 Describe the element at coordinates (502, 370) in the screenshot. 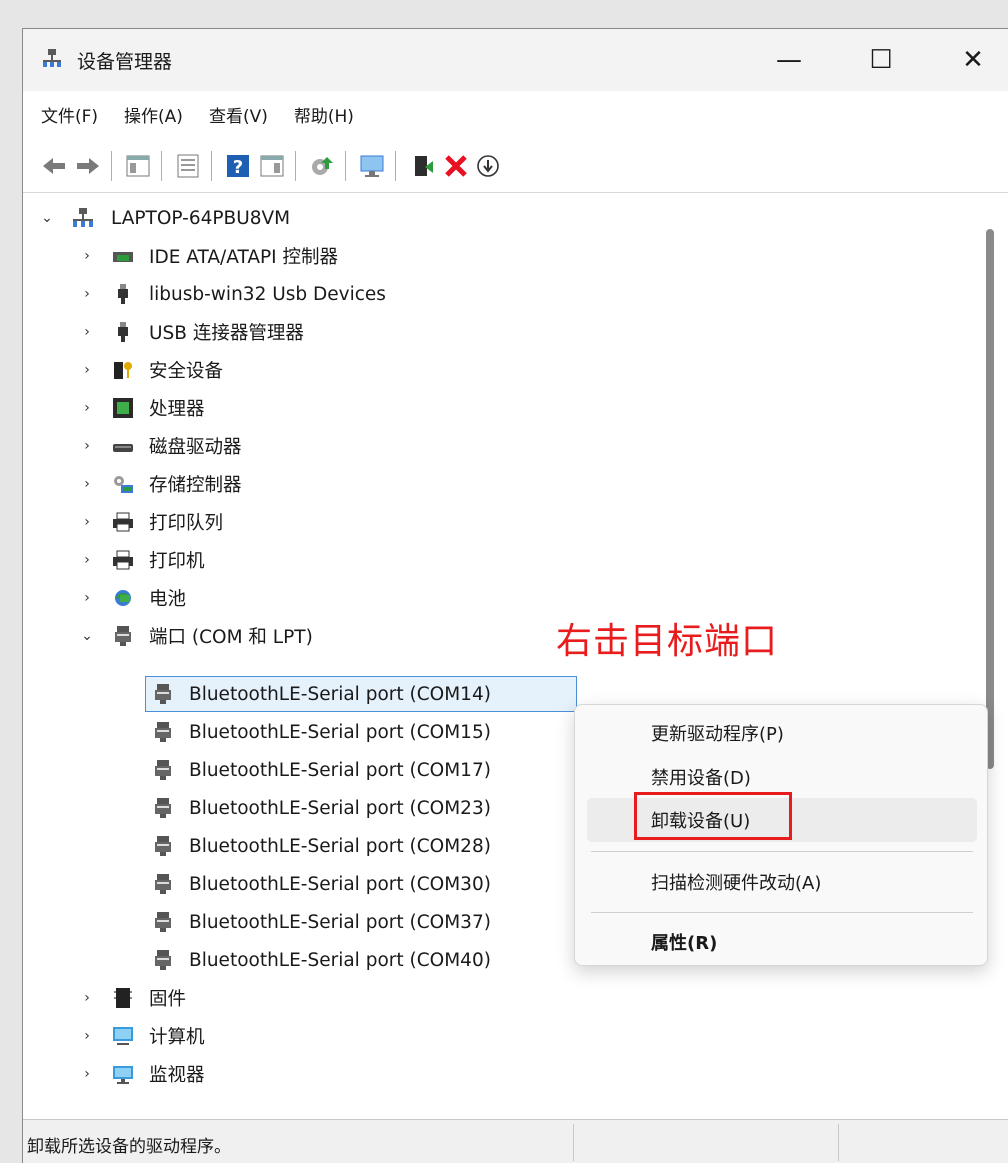

I see `tree-category: › 安全设备` at that location.